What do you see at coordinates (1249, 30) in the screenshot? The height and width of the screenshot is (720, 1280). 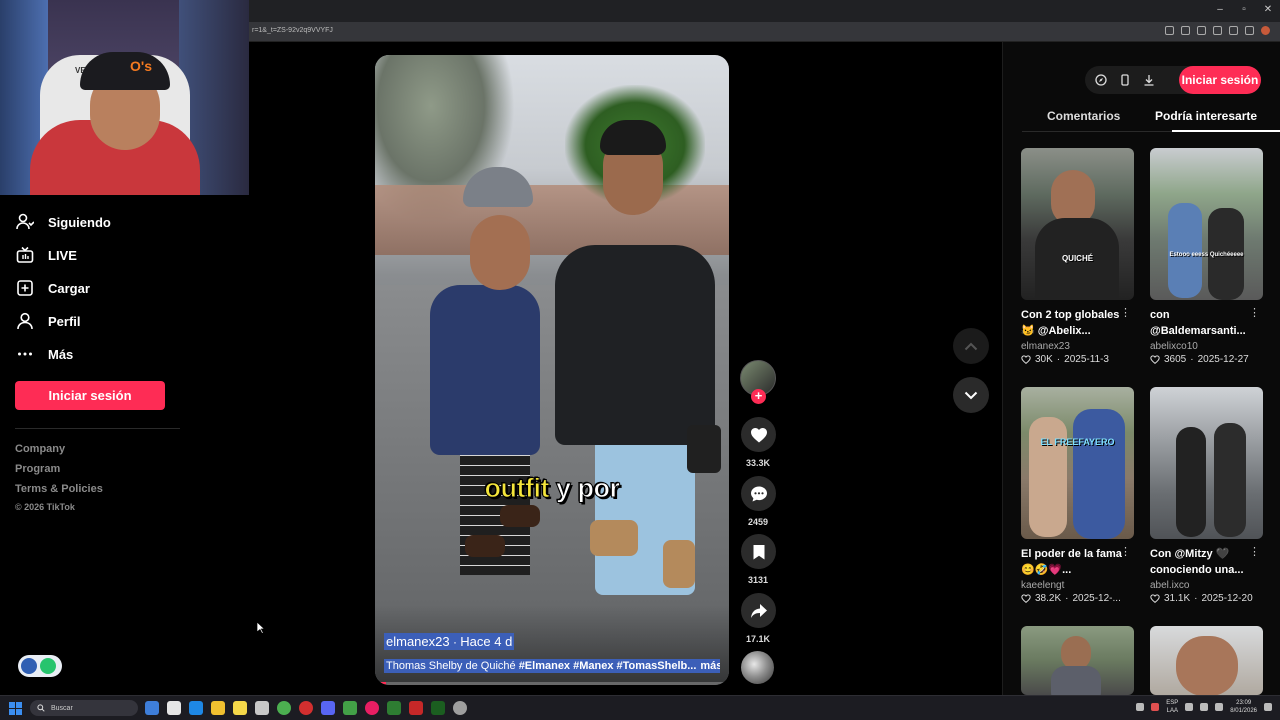 I see `sidepanel-icon` at bounding box center [1249, 30].